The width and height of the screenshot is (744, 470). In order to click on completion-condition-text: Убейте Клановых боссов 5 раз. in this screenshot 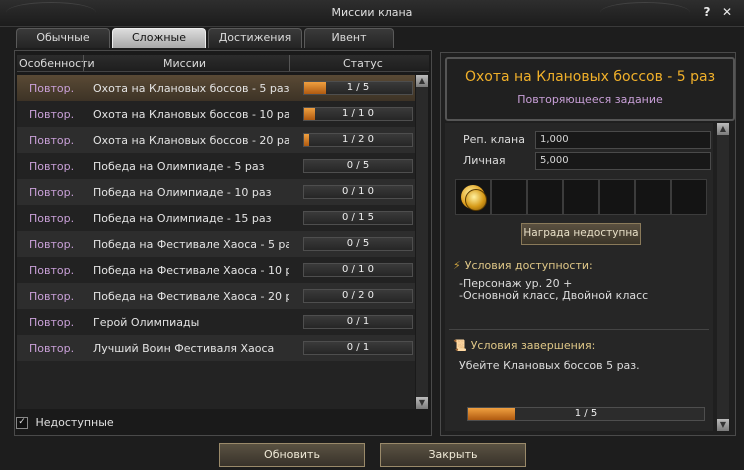, I will do `click(549, 365)`.